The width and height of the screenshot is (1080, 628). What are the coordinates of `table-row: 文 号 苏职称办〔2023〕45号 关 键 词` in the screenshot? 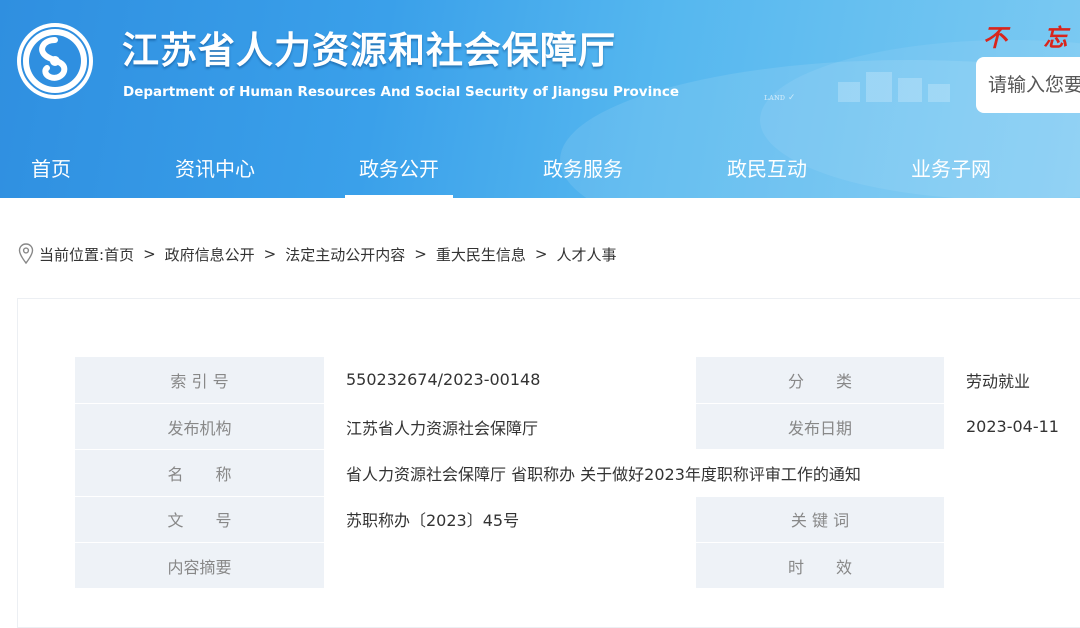 It's located at (577, 520).